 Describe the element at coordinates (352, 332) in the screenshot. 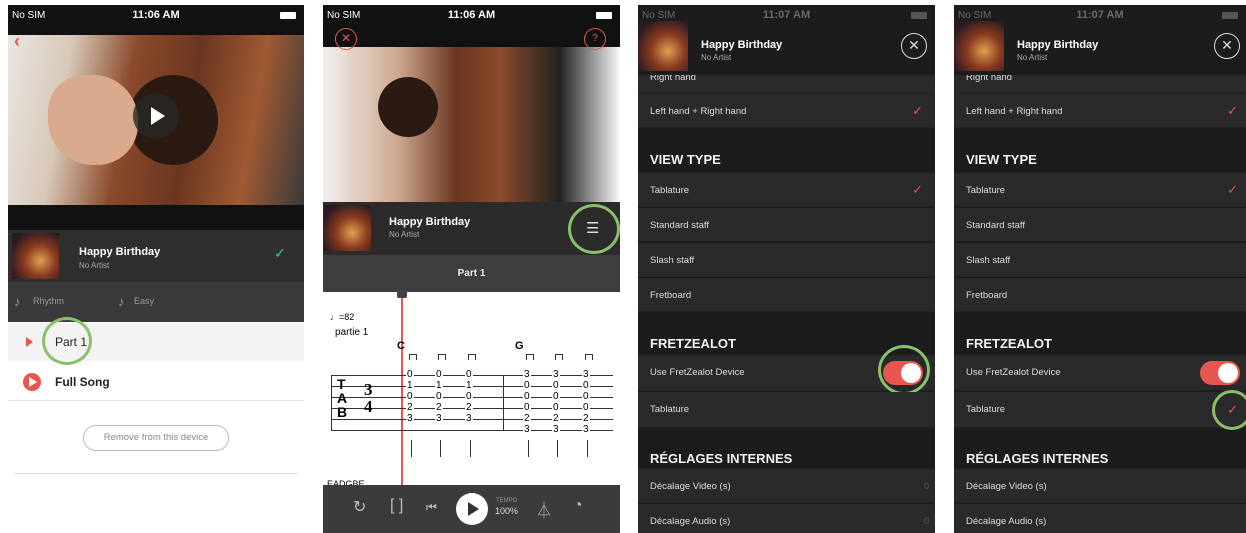

I see `section-label: partie 1` at that location.